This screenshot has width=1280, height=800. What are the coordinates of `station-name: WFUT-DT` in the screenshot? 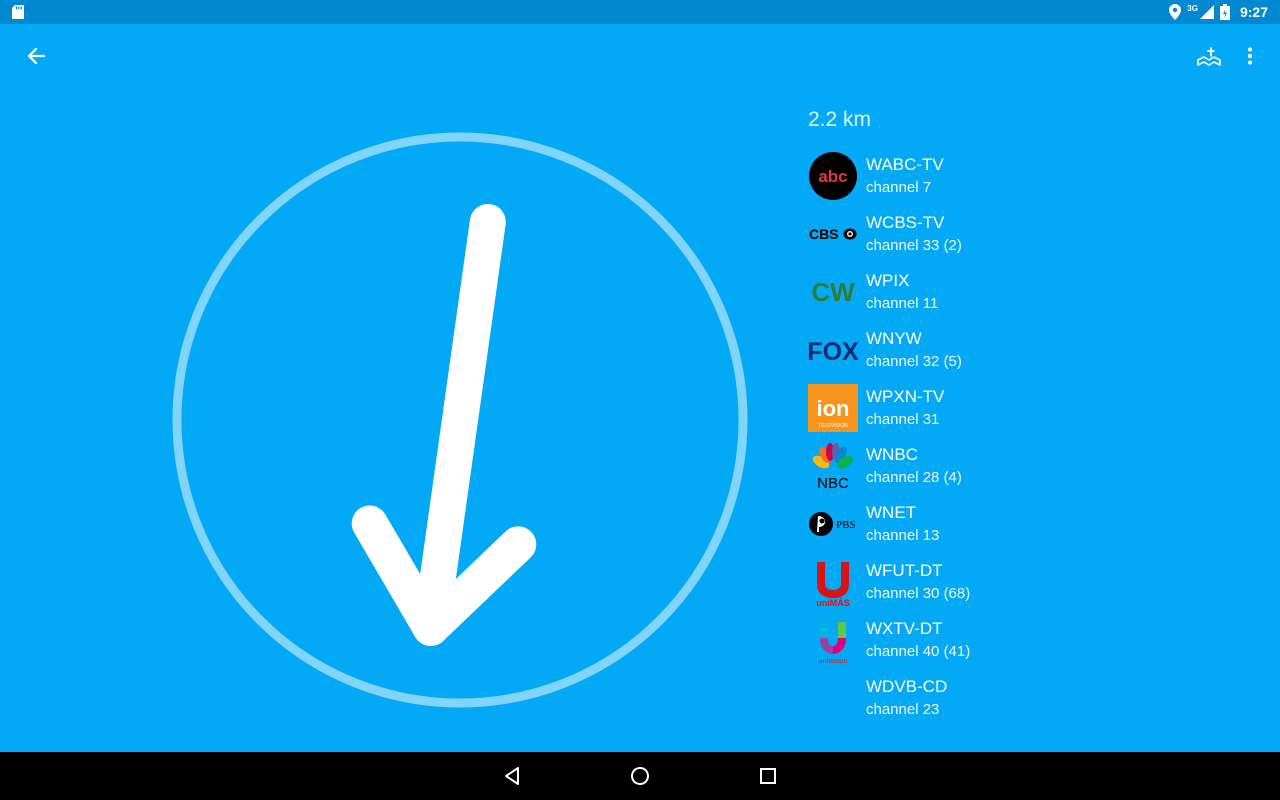 It's located at (904, 570).